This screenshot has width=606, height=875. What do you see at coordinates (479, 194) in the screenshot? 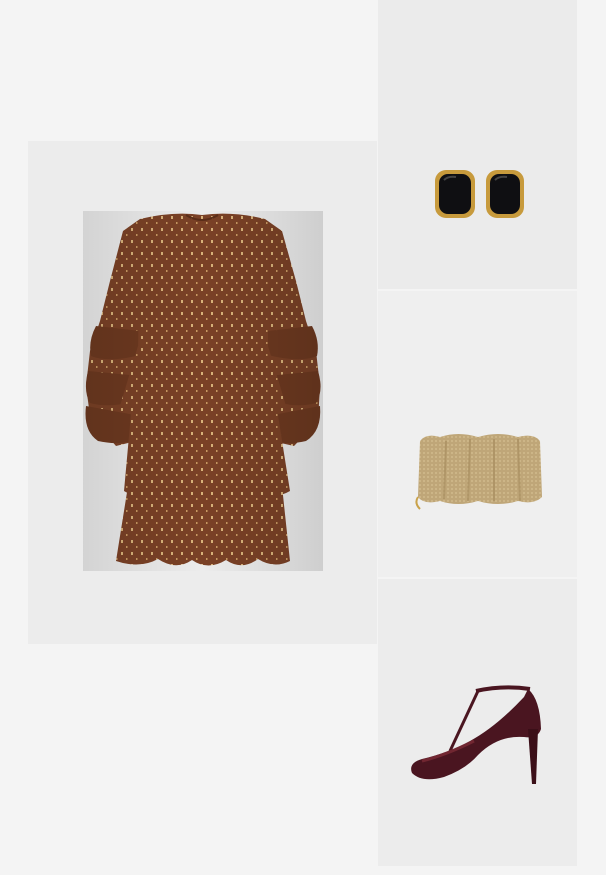
I see `earrings-image` at bounding box center [479, 194].